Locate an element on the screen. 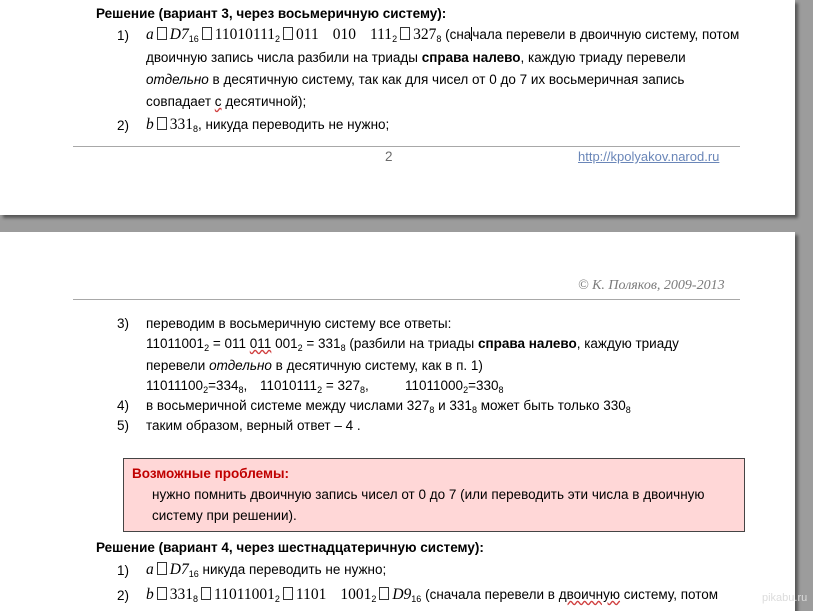 The height and width of the screenshot is (611, 813). formula-bin: 11010111 is located at coordinates (244, 34).